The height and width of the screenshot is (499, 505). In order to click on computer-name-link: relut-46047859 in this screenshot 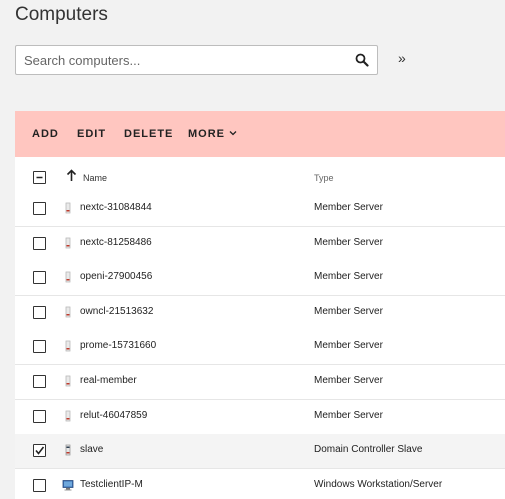, I will do `click(113, 415)`.